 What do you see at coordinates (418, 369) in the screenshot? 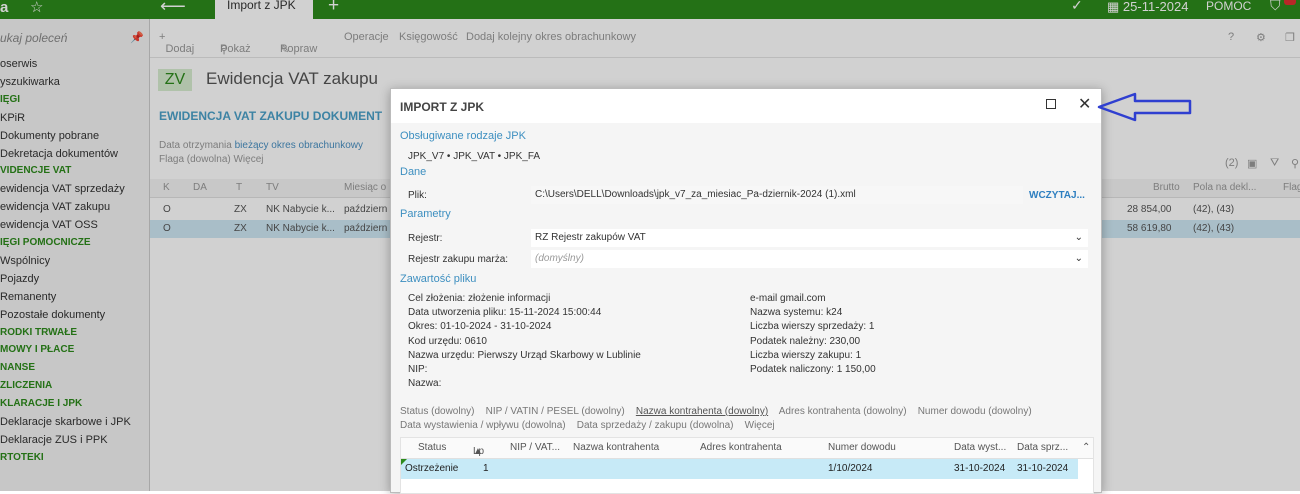
I see `file-info-item: NIP:` at bounding box center [418, 369].